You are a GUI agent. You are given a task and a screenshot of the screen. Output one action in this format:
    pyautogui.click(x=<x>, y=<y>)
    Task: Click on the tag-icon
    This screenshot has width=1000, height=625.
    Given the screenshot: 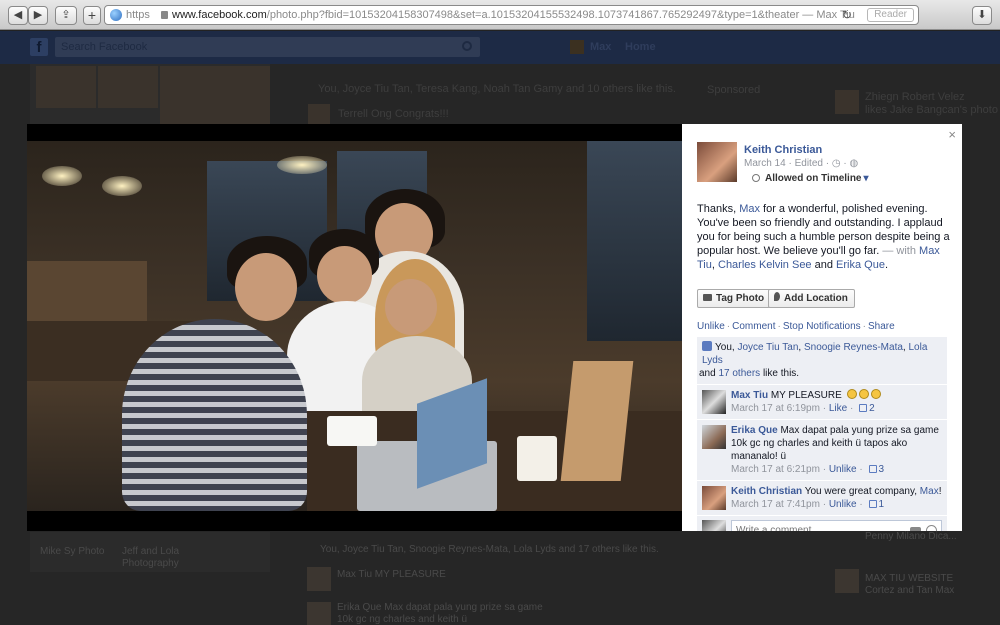 What is the action you would take?
    pyautogui.click(x=707, y=297)
    